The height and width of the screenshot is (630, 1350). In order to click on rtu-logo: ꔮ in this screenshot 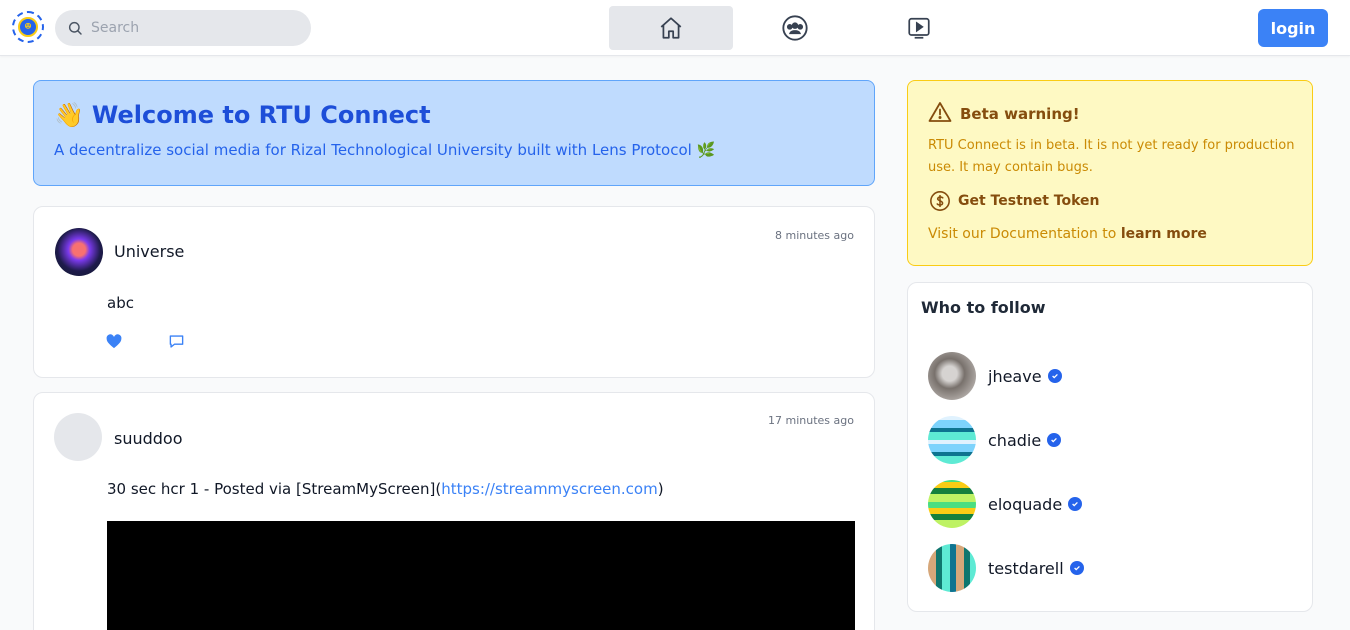, I will do `click(28, 27)`.